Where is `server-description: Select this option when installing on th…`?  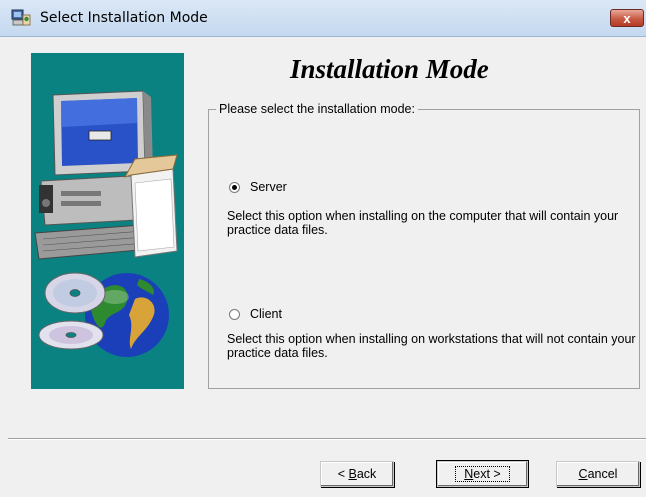
server-description: Select this option when installing on th… is located at coordinates (423, 223).